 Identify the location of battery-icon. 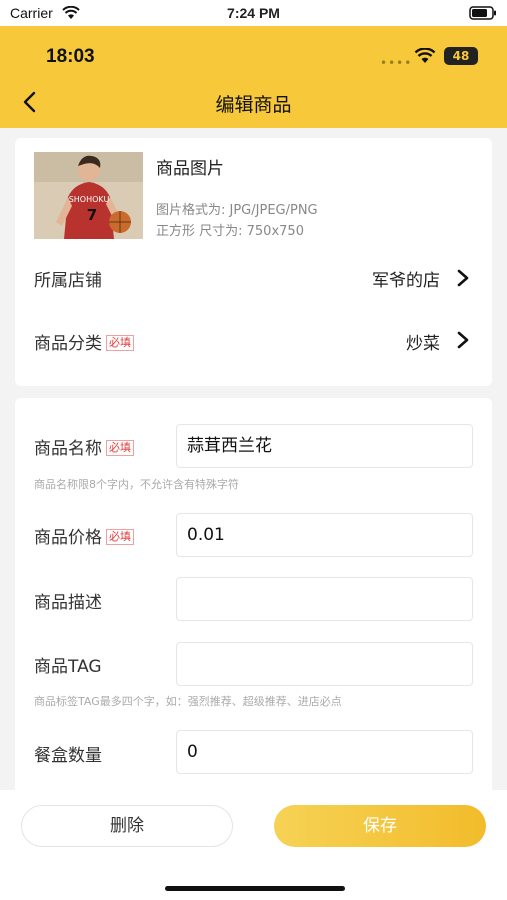
(482, 13).